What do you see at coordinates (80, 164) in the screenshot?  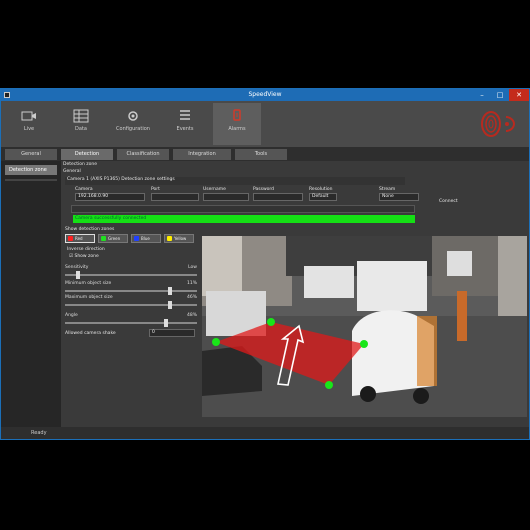 I see `section-label: Detection zone` at bounding box center [80, 164].